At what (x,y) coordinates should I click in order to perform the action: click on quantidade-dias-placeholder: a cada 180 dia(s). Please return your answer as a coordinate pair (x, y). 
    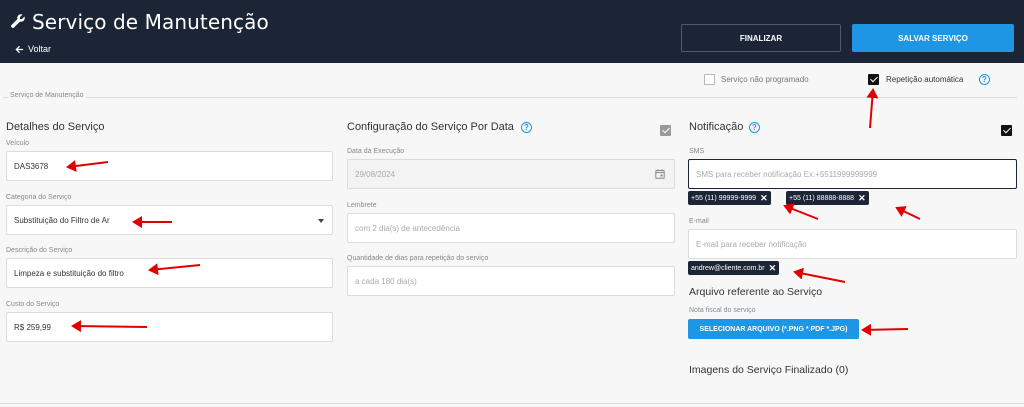
    Looking at the image, I should click on (386, 281).